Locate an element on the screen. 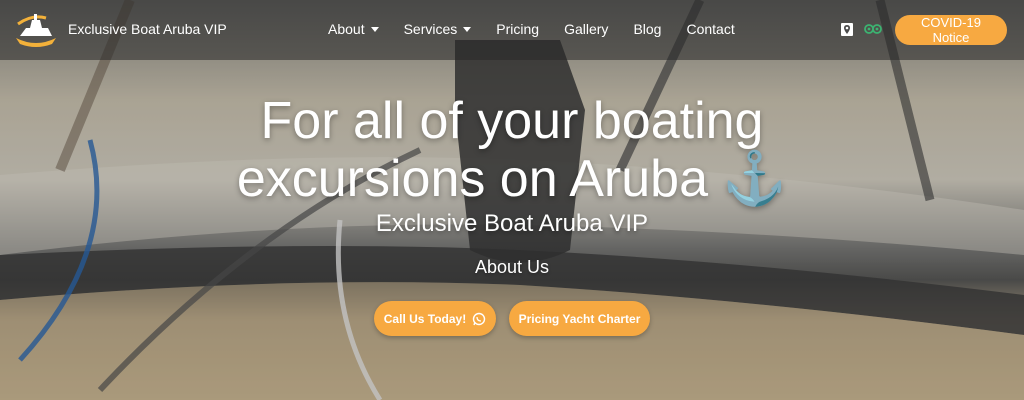 The height and width of the screenshot is (400, 1024). map-pin-icon is located at coordinates (847, 29).